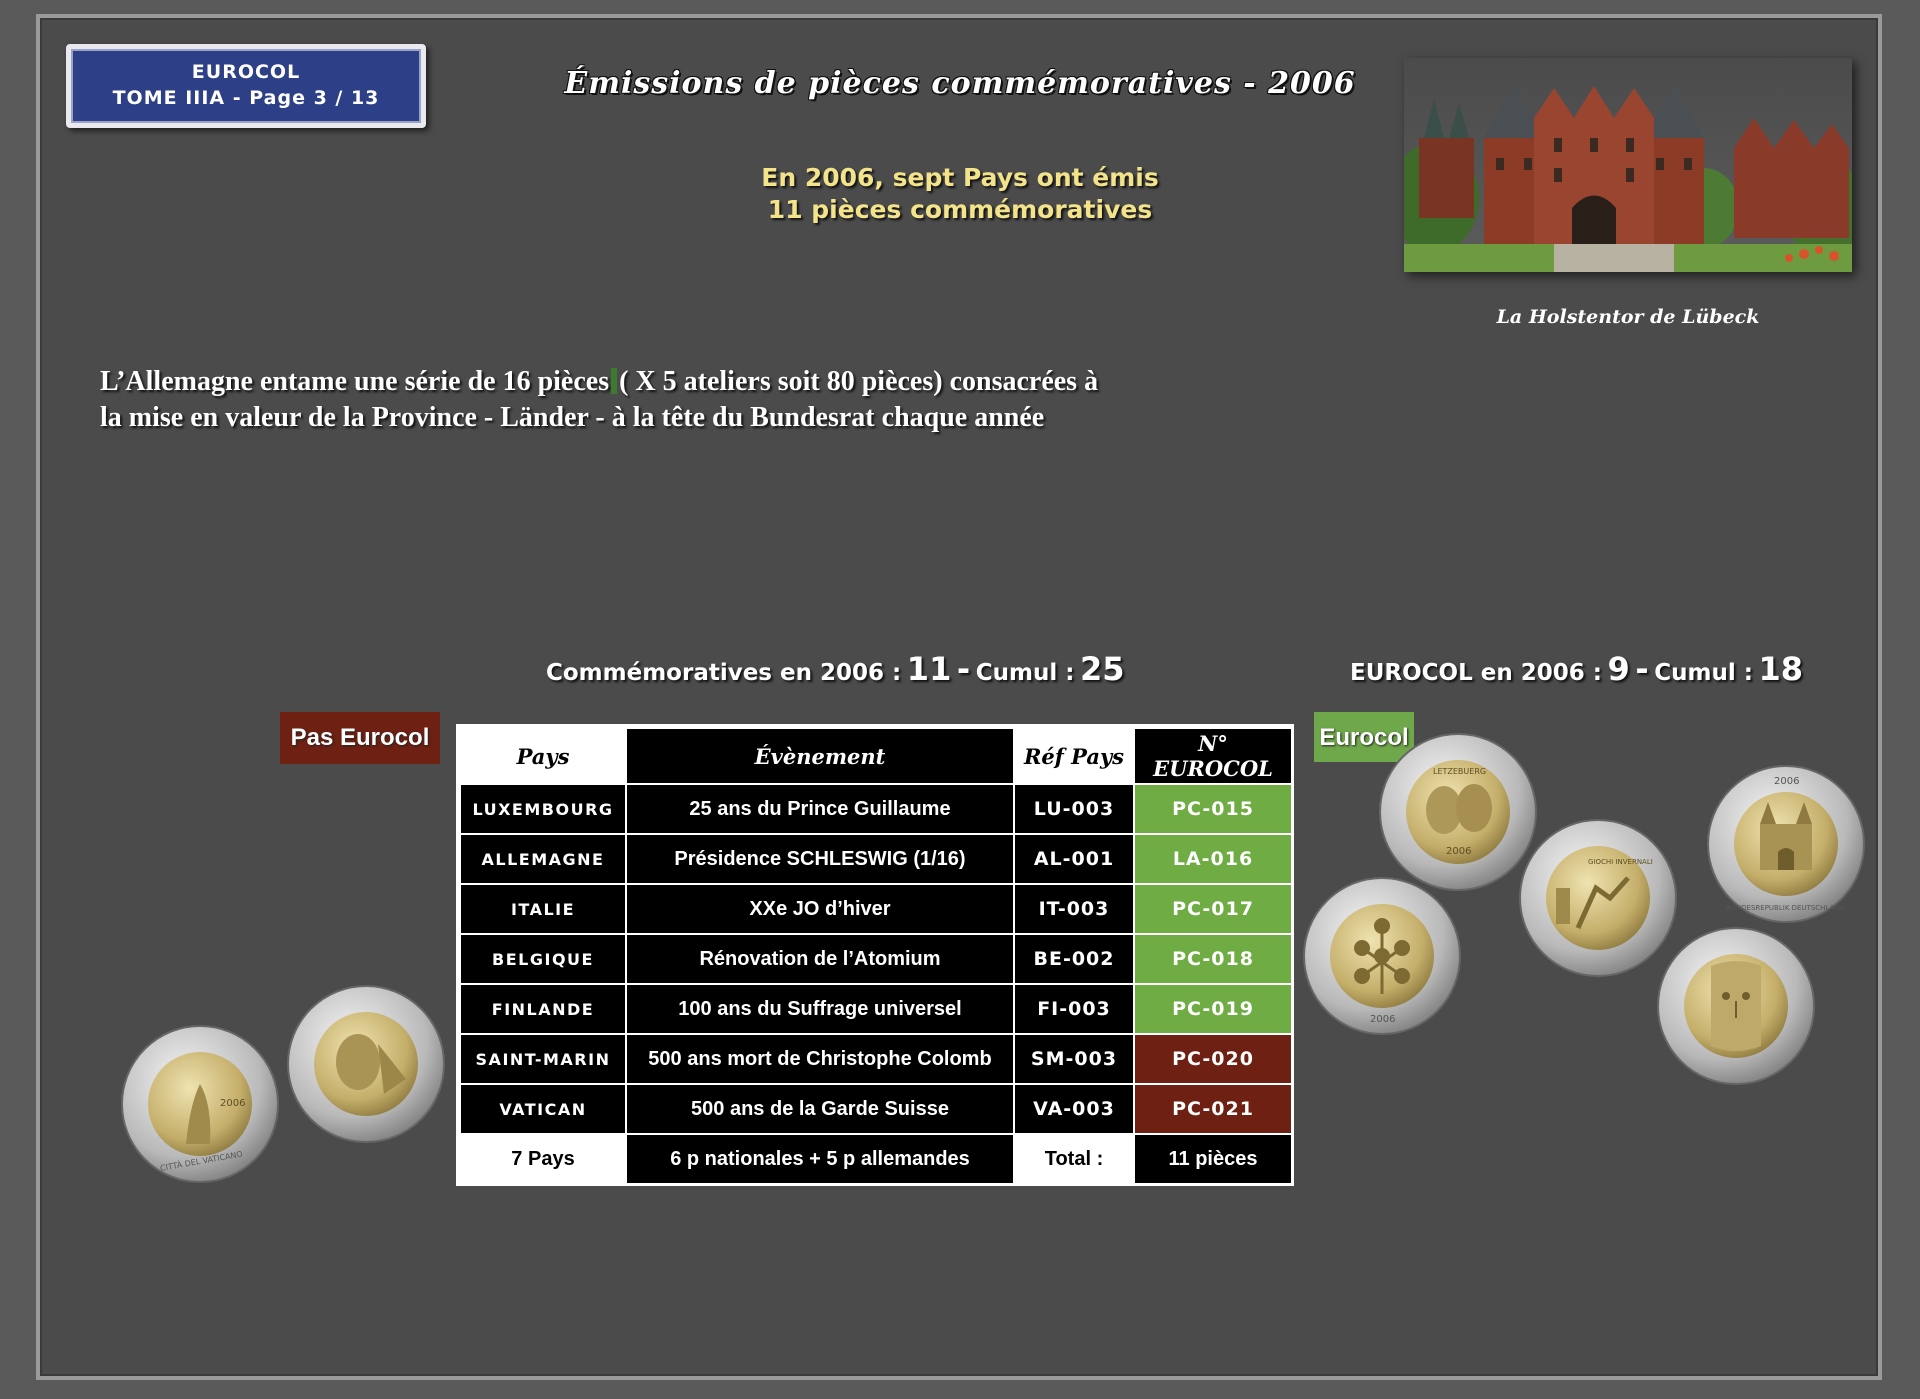  What do you see at coordinates (246, 86) in the screenshot?
I see `tome-page-badge: EUROCOL TOME IIIA - Page 3 / 13` at bounding box center [246, 86].